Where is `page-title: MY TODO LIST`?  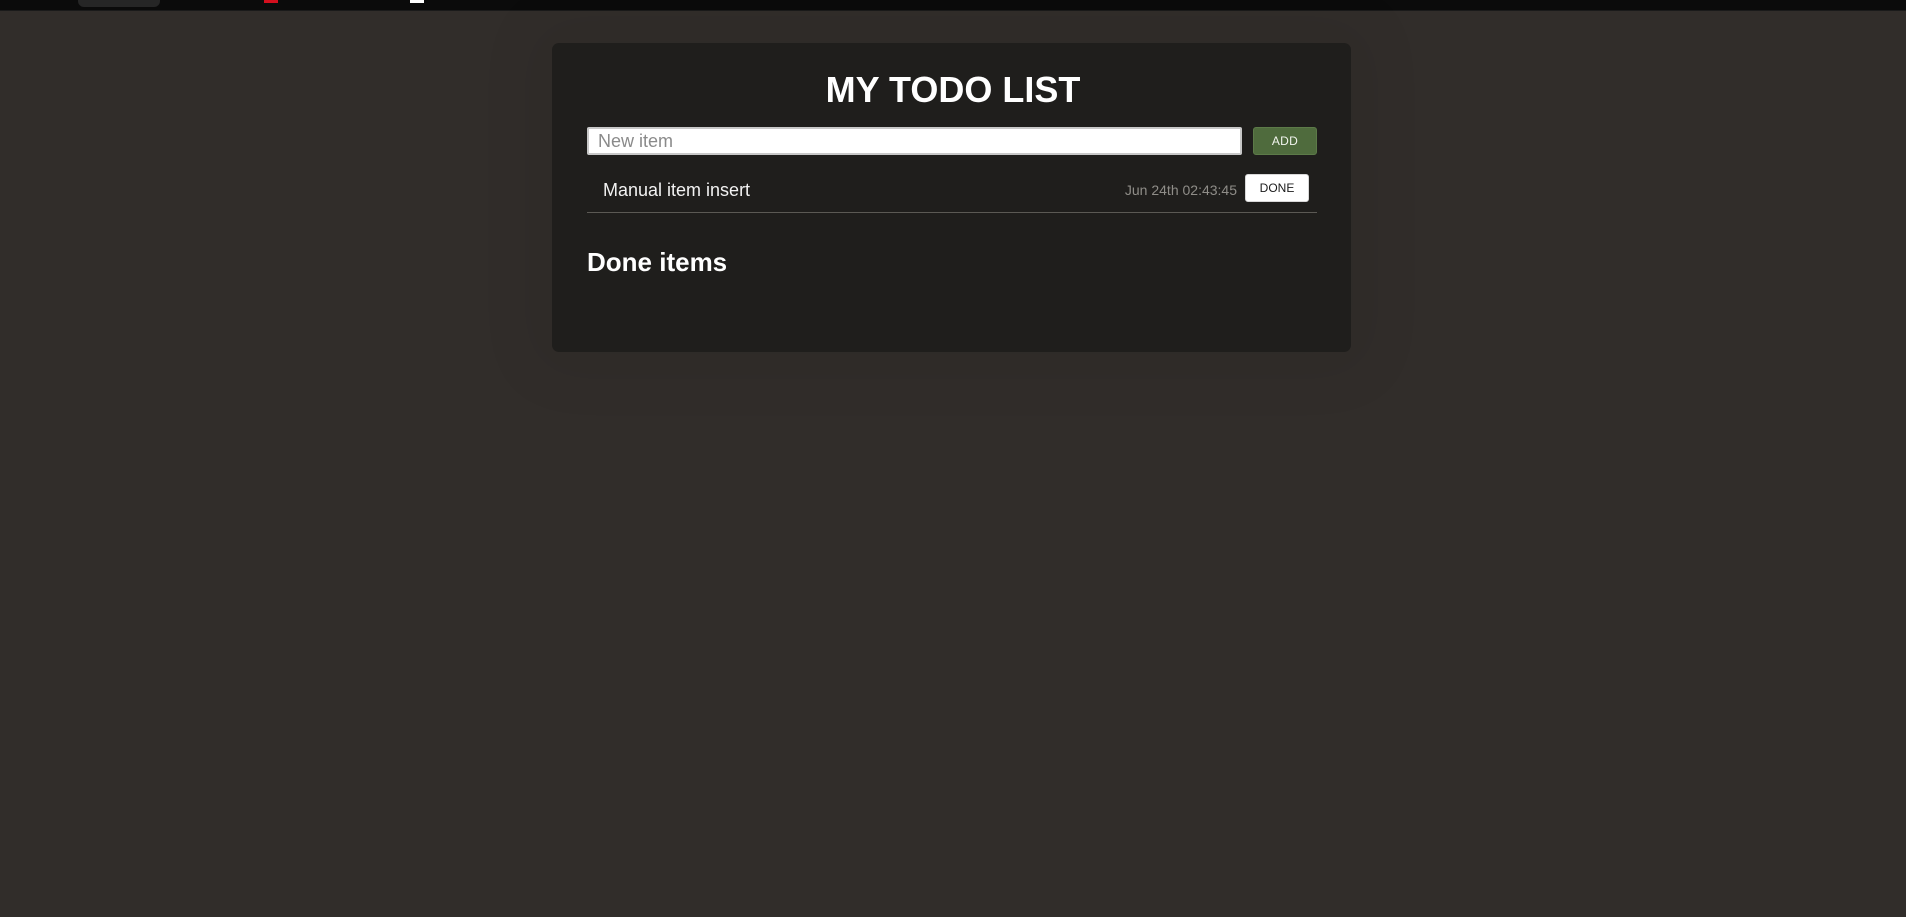 page-title: MY TODO LIST is located at coordinates (953, 89).